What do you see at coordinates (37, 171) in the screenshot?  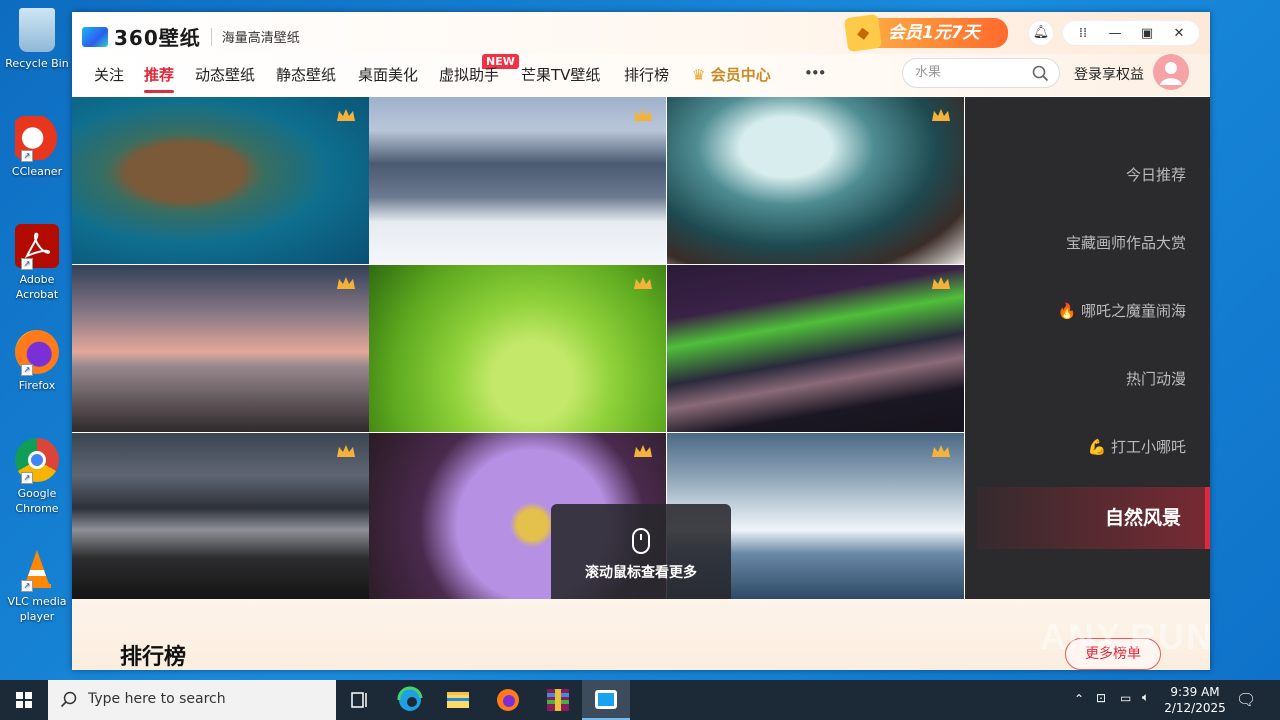 I see `desktop-icon-label: CCleaner` at bounding box center [37, 171].